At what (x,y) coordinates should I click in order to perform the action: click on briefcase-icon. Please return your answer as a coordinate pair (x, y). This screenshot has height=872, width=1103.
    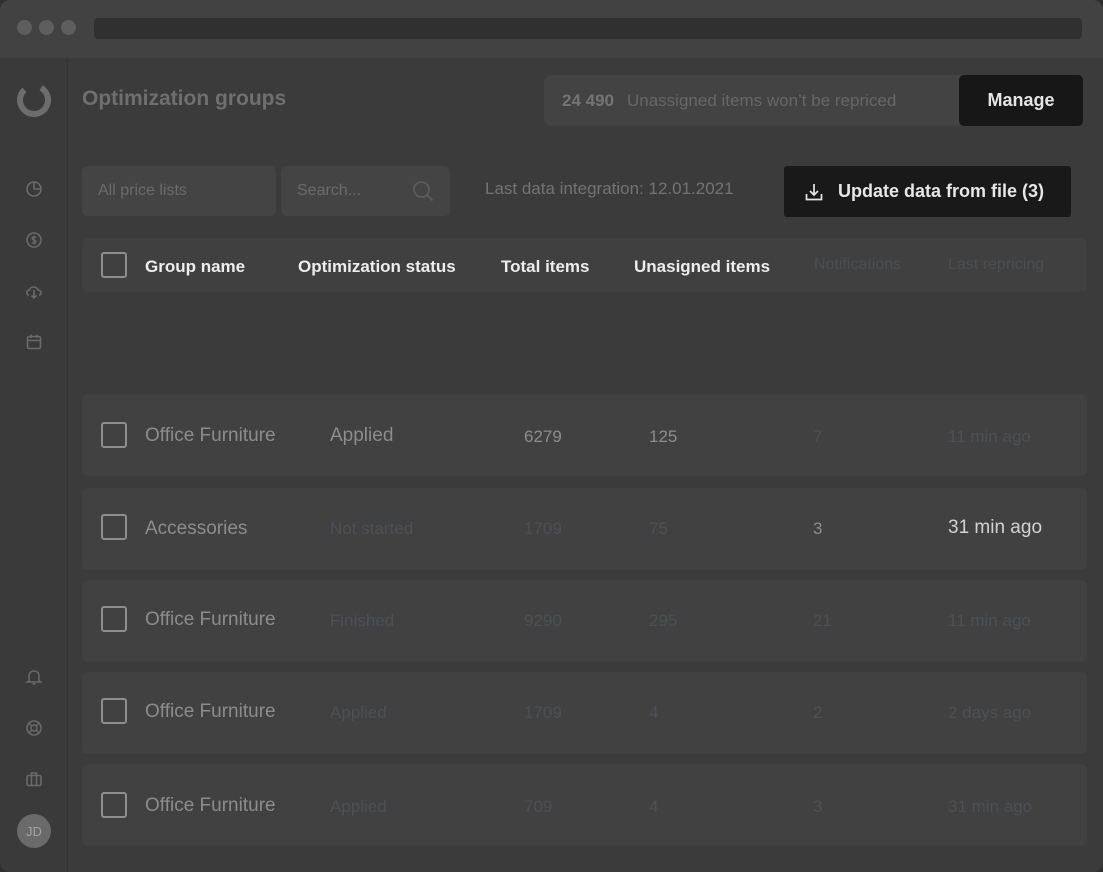
    Looking at the image, I should click on (34, 779).